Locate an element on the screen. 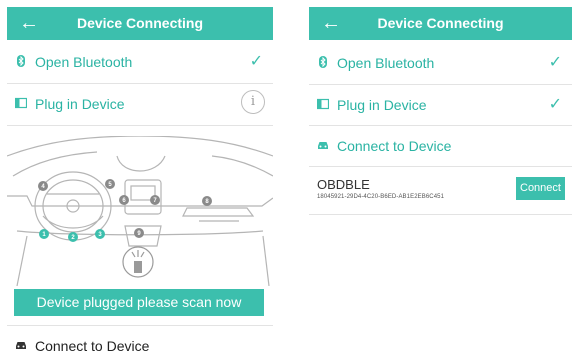 This screenshot has height=364, width=572. step-plug-in-device: Plug in Device i is located at coordinates (140, 104).